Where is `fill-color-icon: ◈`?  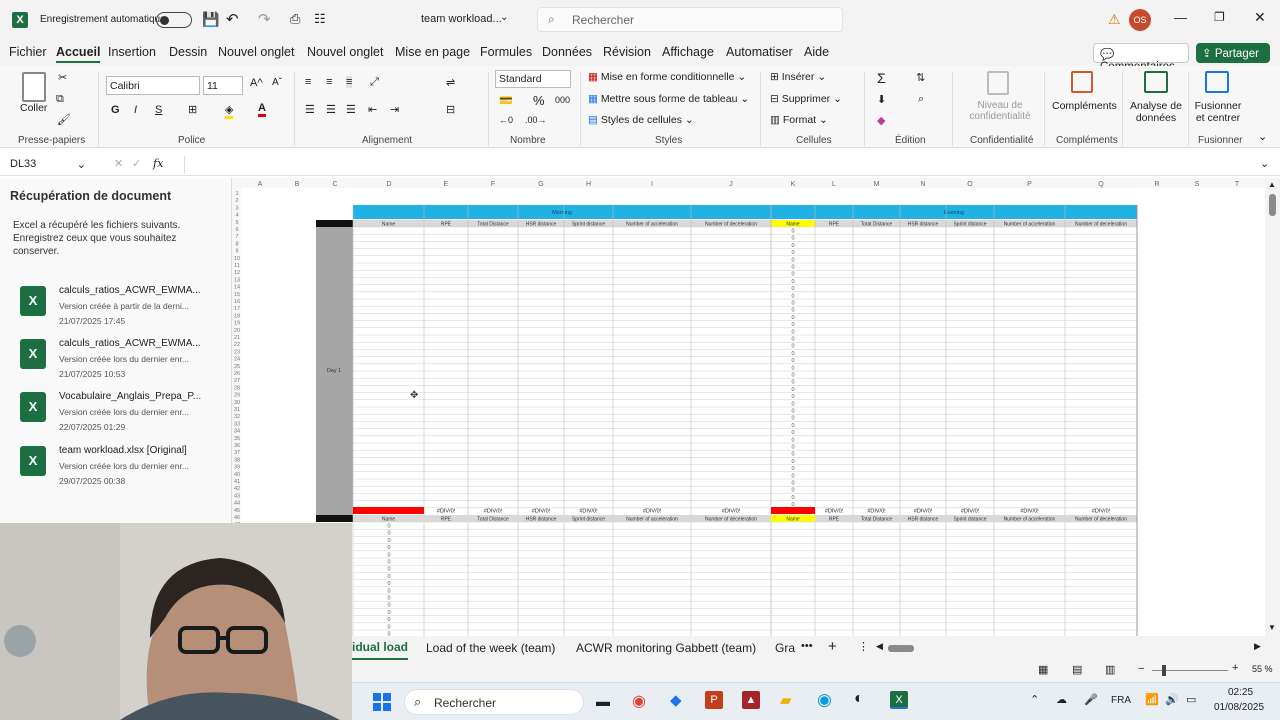 fill-color-icon: ◈ is located at coordinates (229, 111).